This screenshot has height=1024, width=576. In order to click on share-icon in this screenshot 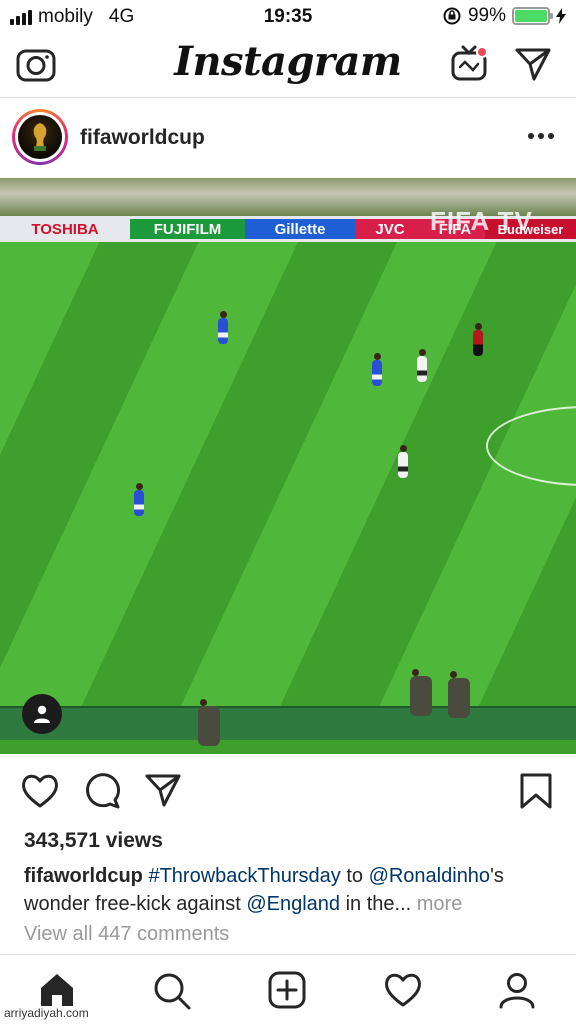, I will do `click(163, 790)`.